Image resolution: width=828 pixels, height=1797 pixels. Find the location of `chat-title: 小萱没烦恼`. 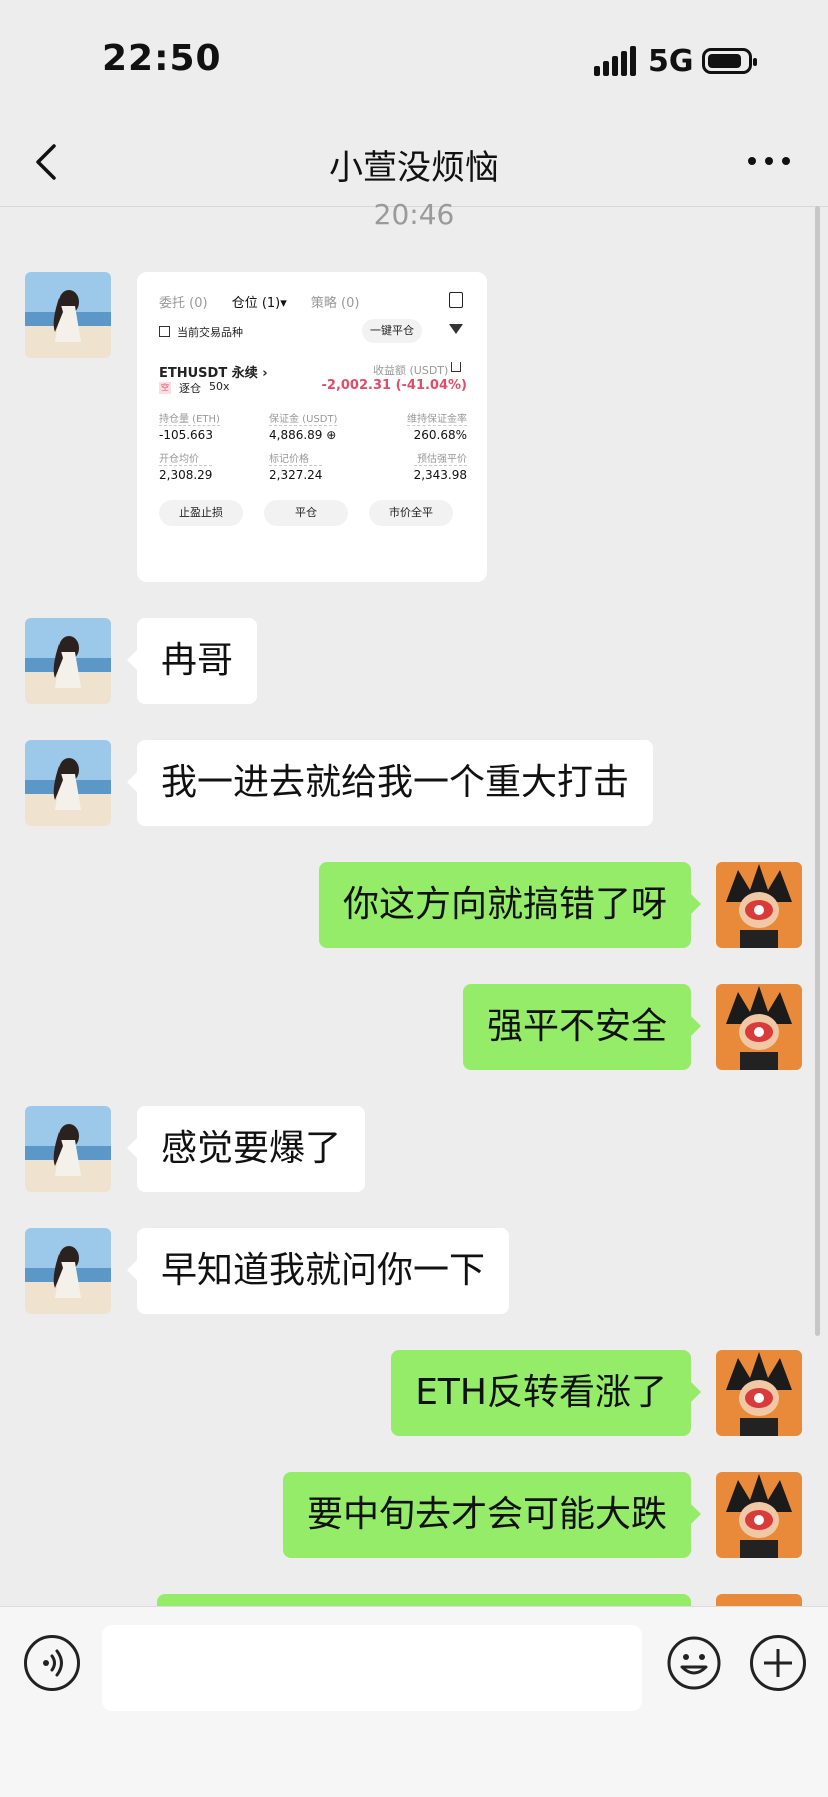

chat-title: 小萱没烦恼 is located at coordinates (414, 168).